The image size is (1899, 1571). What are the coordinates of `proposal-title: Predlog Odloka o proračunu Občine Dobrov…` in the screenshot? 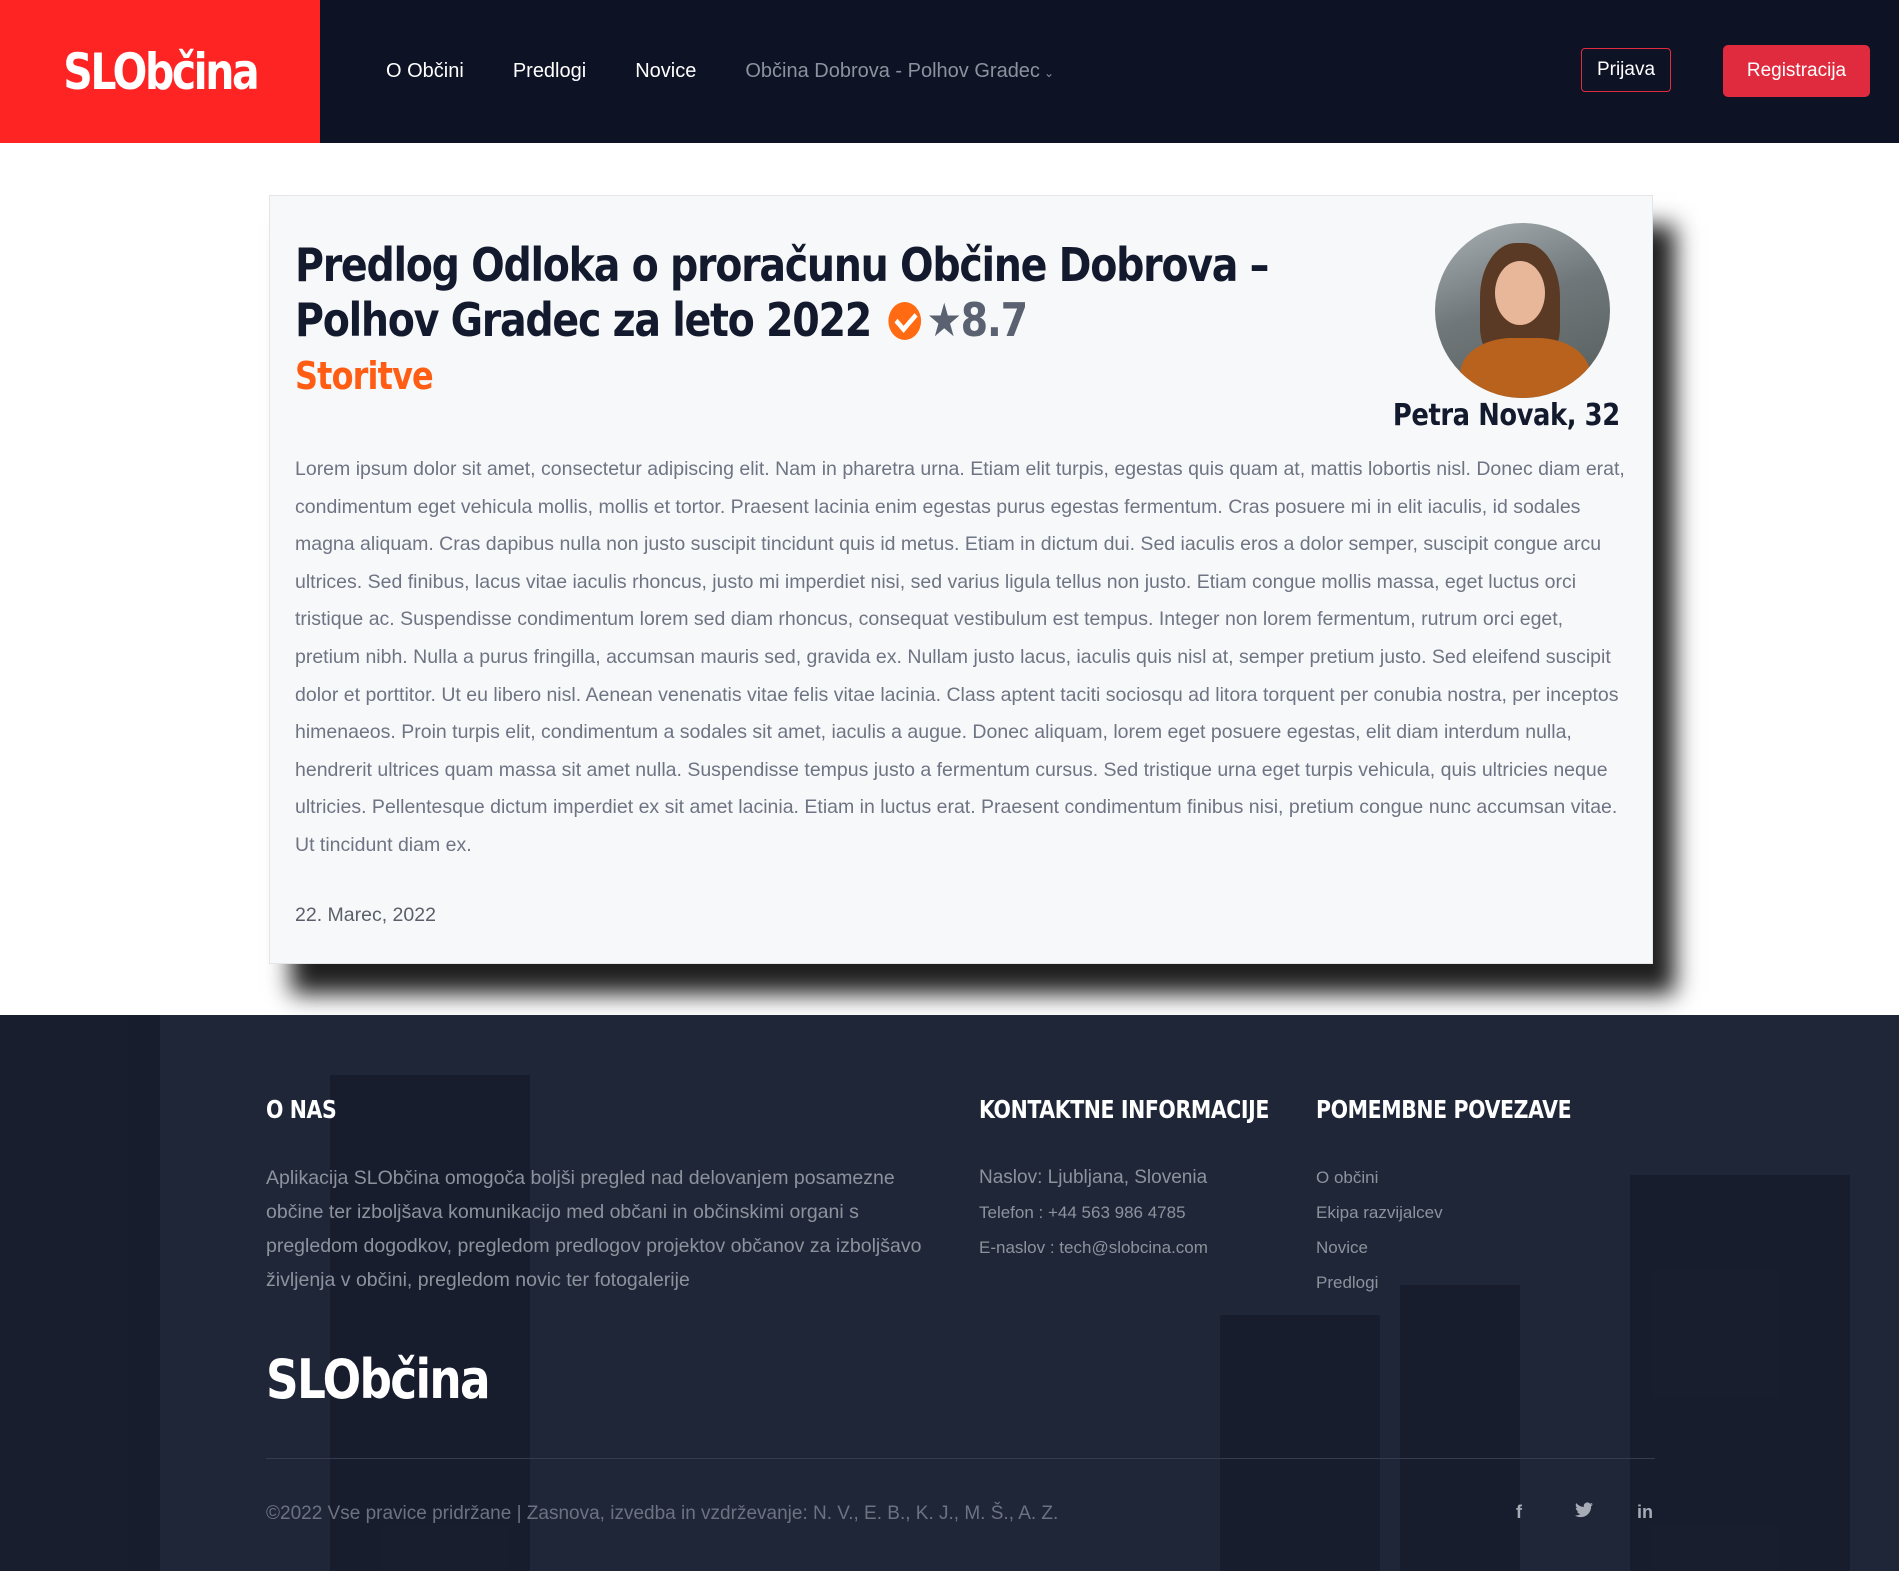 It's located at (789, 293).